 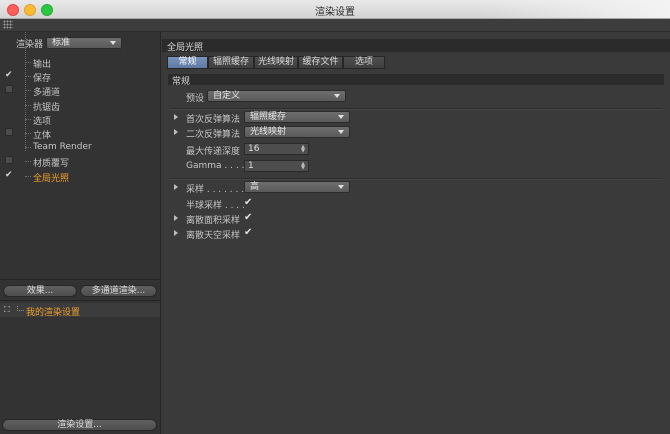 I want to click on hemisphere-sampling-checkbox: ✔, so click(x=248, y=203).